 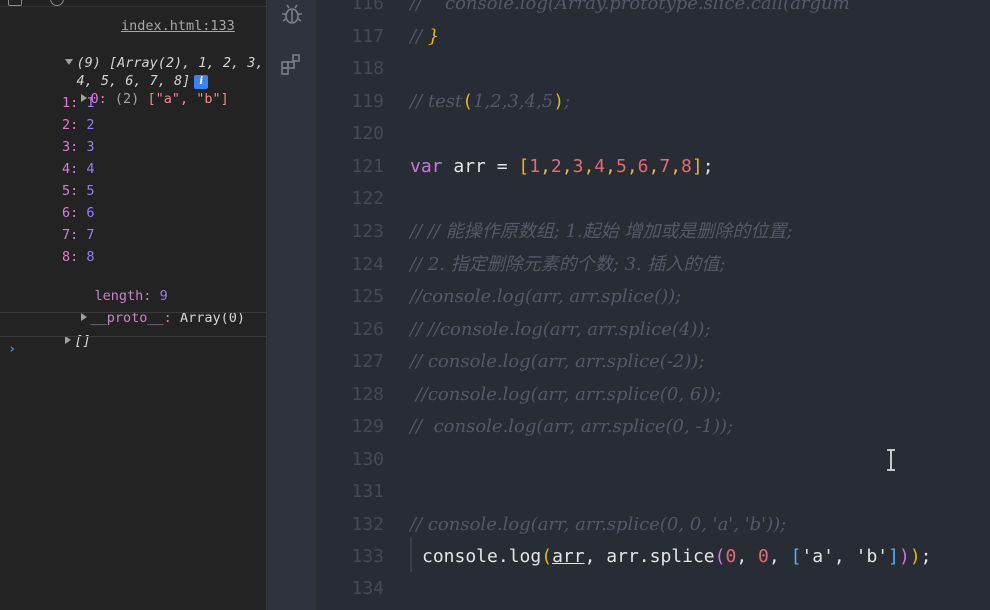 I want to click on item-key: 8:, so click(x=70, y=257).